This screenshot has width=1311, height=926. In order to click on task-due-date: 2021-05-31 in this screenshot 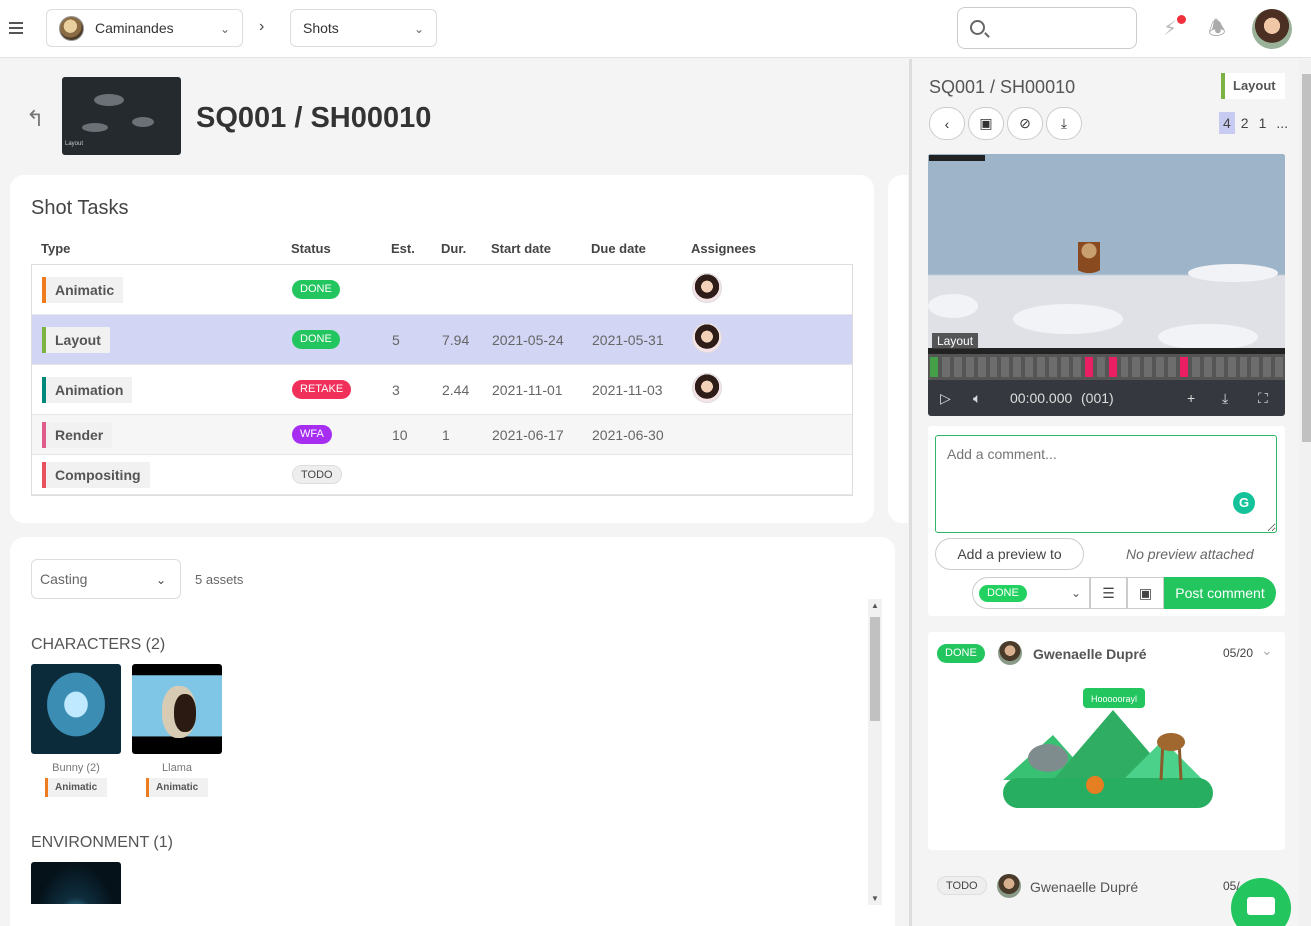, I will do `click(628, 340)`.